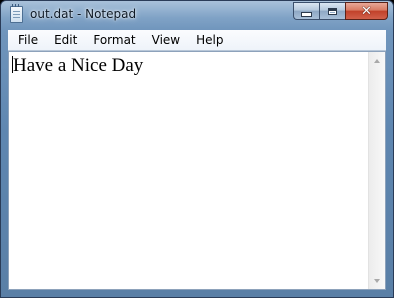 This screenshot has width=394, height=298. Describe the element at coordinates (12, 64) in the screenshot. I see `text-caret` at that location.